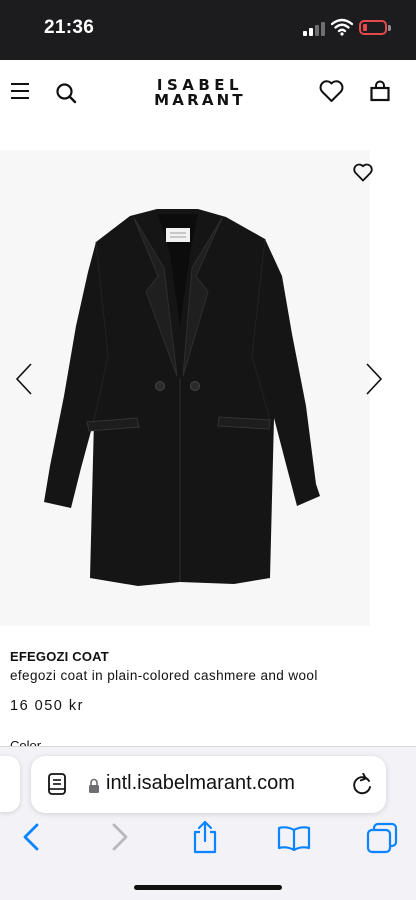  I want to click on status-time: 21:36, so click(69, 27).